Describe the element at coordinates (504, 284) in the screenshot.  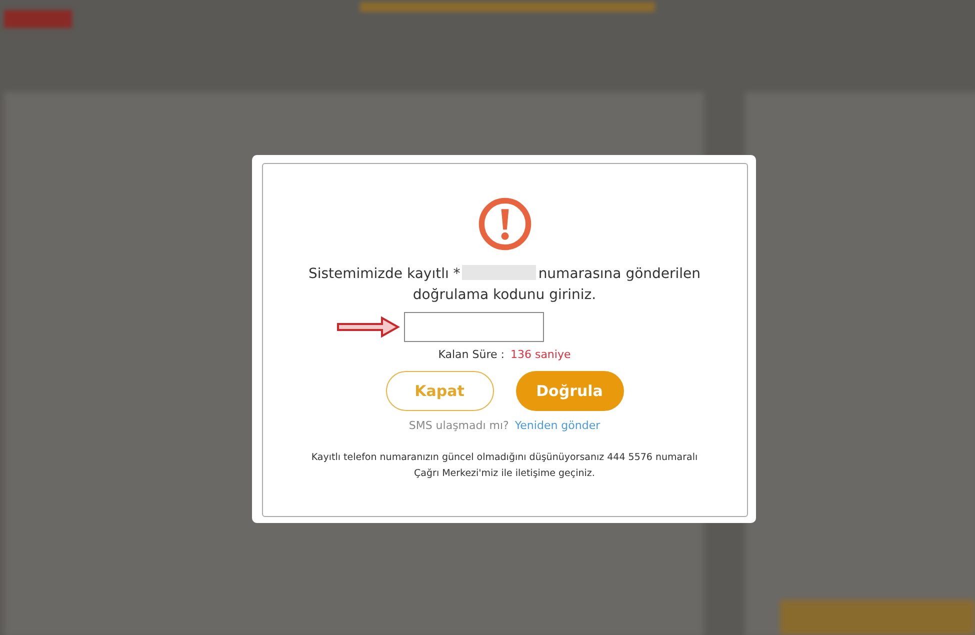
I see `instruction-text: Sistemimizde kayıtlı * numarasına gönderilen doğrulama kodunu giriniz.` at that location.